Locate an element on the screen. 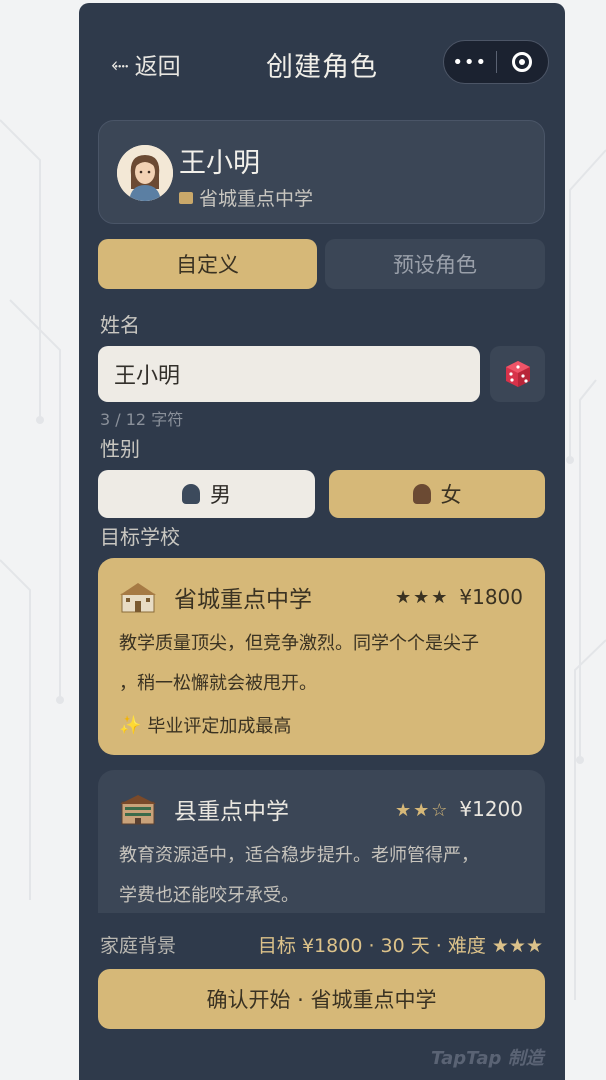 This screenshot has height=1080, width=606. profile-preview-card: 王小明 省城重点中学 is located at coordinates (321, 172).